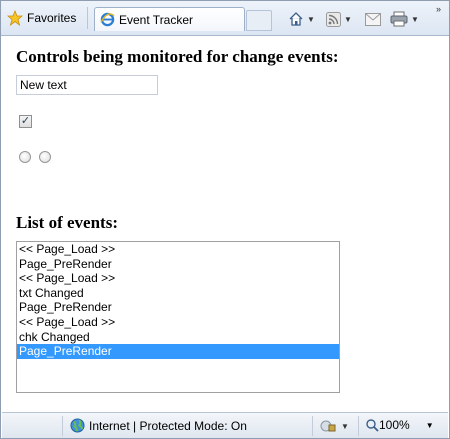 The height and width of the screenshot is (439, 450). I want to click on protected-mode-button: ▼, so click(334, 426).